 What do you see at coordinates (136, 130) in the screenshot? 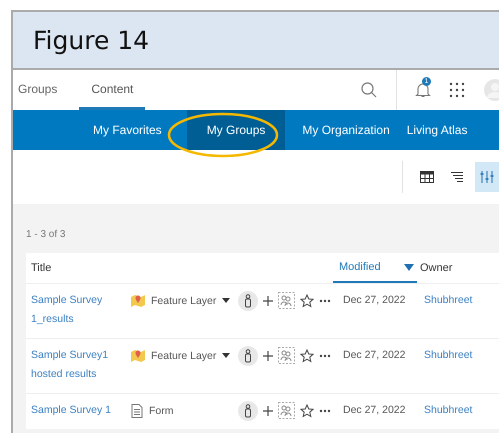
I see `sub-tab: My Favorites` at bounding box center [136, 130].